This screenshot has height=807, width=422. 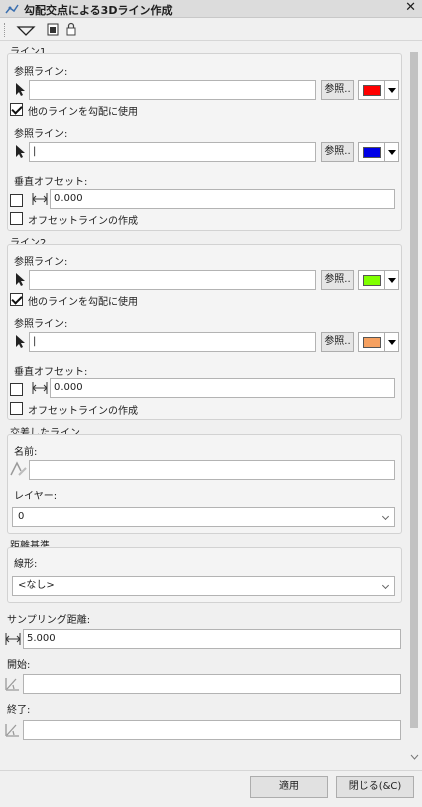 I want to click on intersect-name-label: 名前:, so click(x=26, y=452).